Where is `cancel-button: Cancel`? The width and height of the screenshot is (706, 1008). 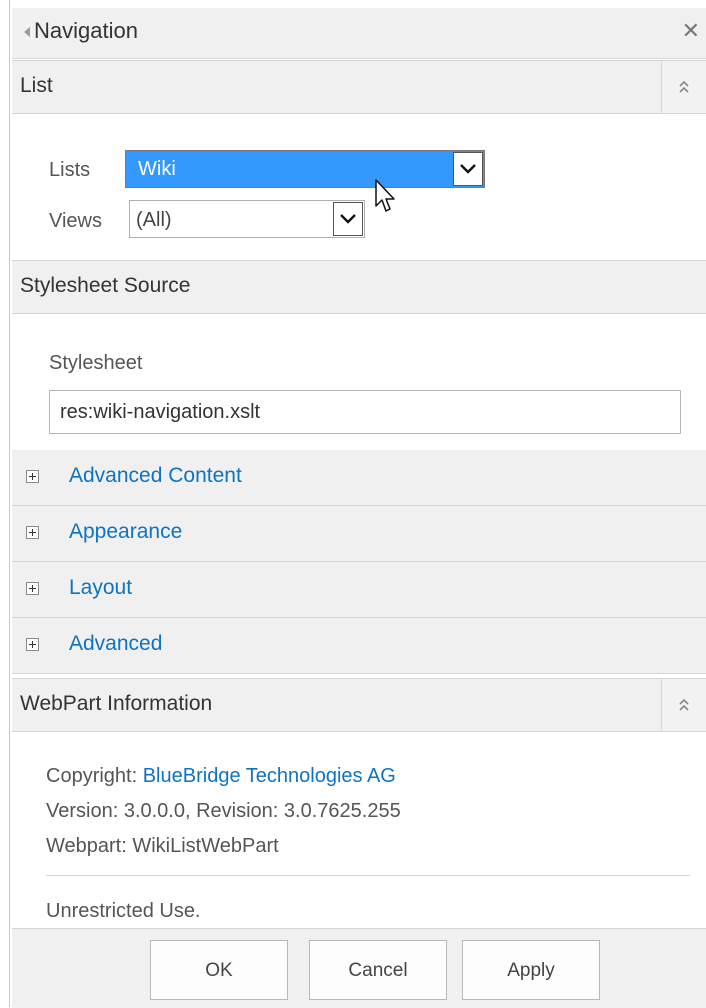
cancel-button: Cancel is located at coordinates (378, 970).